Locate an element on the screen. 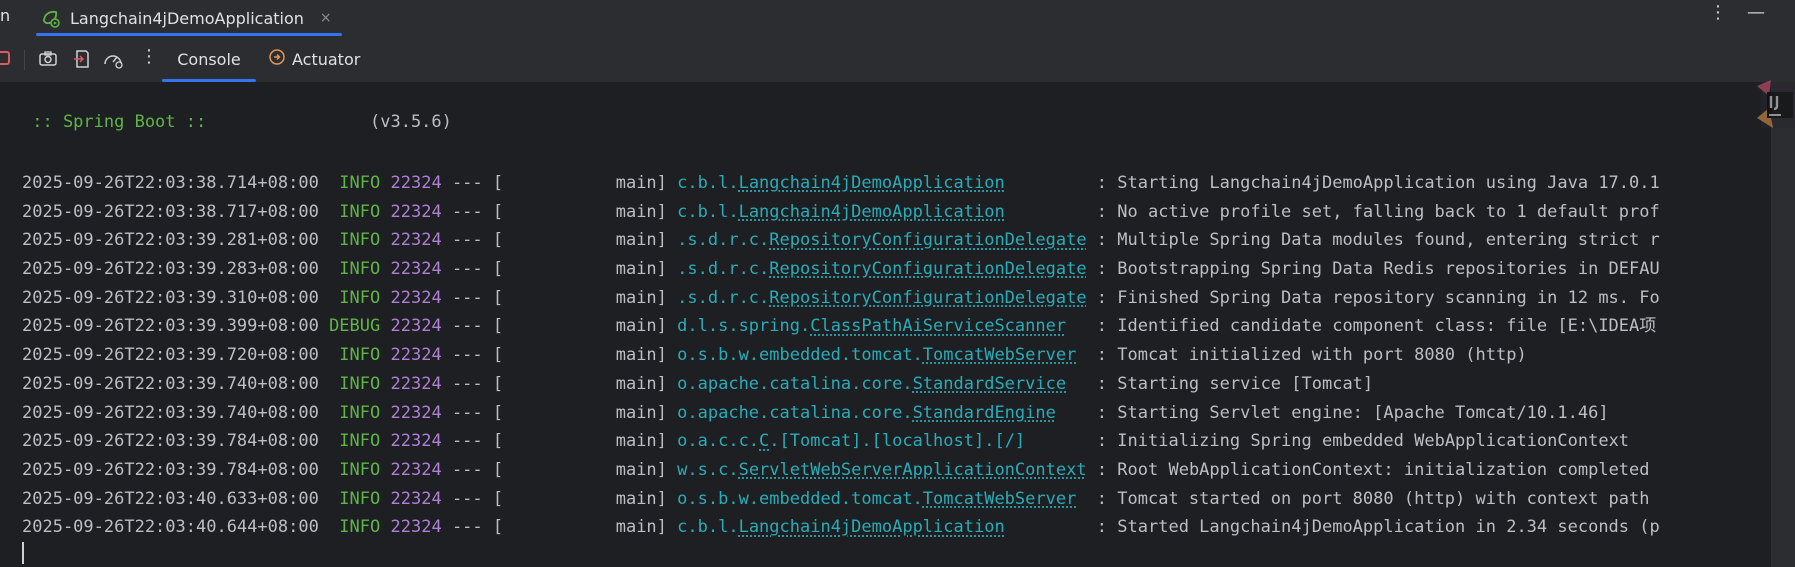 This screenshot has height=567, width=1795. log-logger-class-link: StandardService is located at coordinates (990, 384).